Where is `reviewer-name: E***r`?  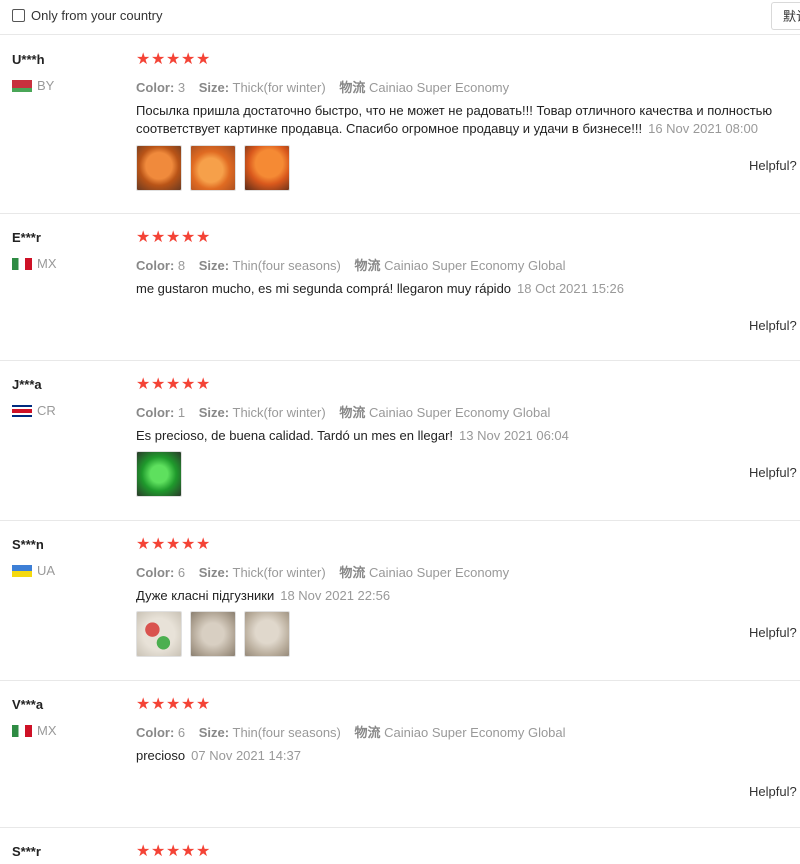 reviewer-name: E***r is located at coordinates (26, 237).